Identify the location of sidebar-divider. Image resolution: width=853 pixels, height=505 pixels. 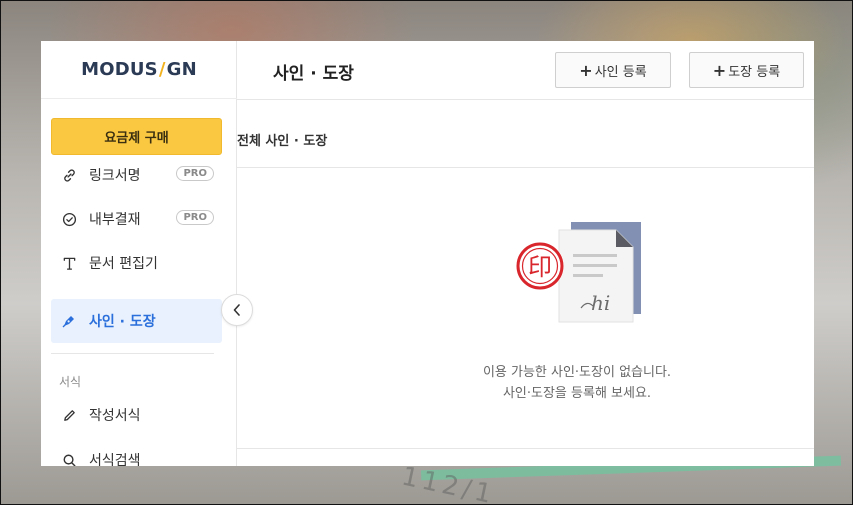
(132, 353).